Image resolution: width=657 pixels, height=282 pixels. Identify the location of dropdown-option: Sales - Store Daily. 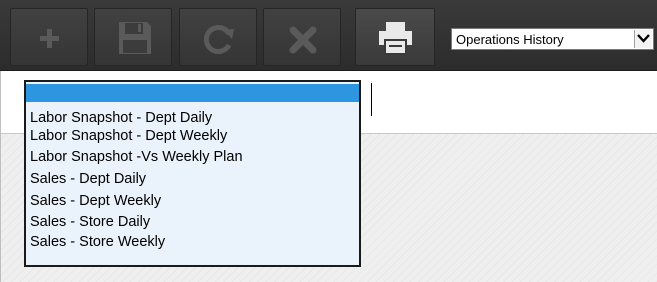
(192, 222).